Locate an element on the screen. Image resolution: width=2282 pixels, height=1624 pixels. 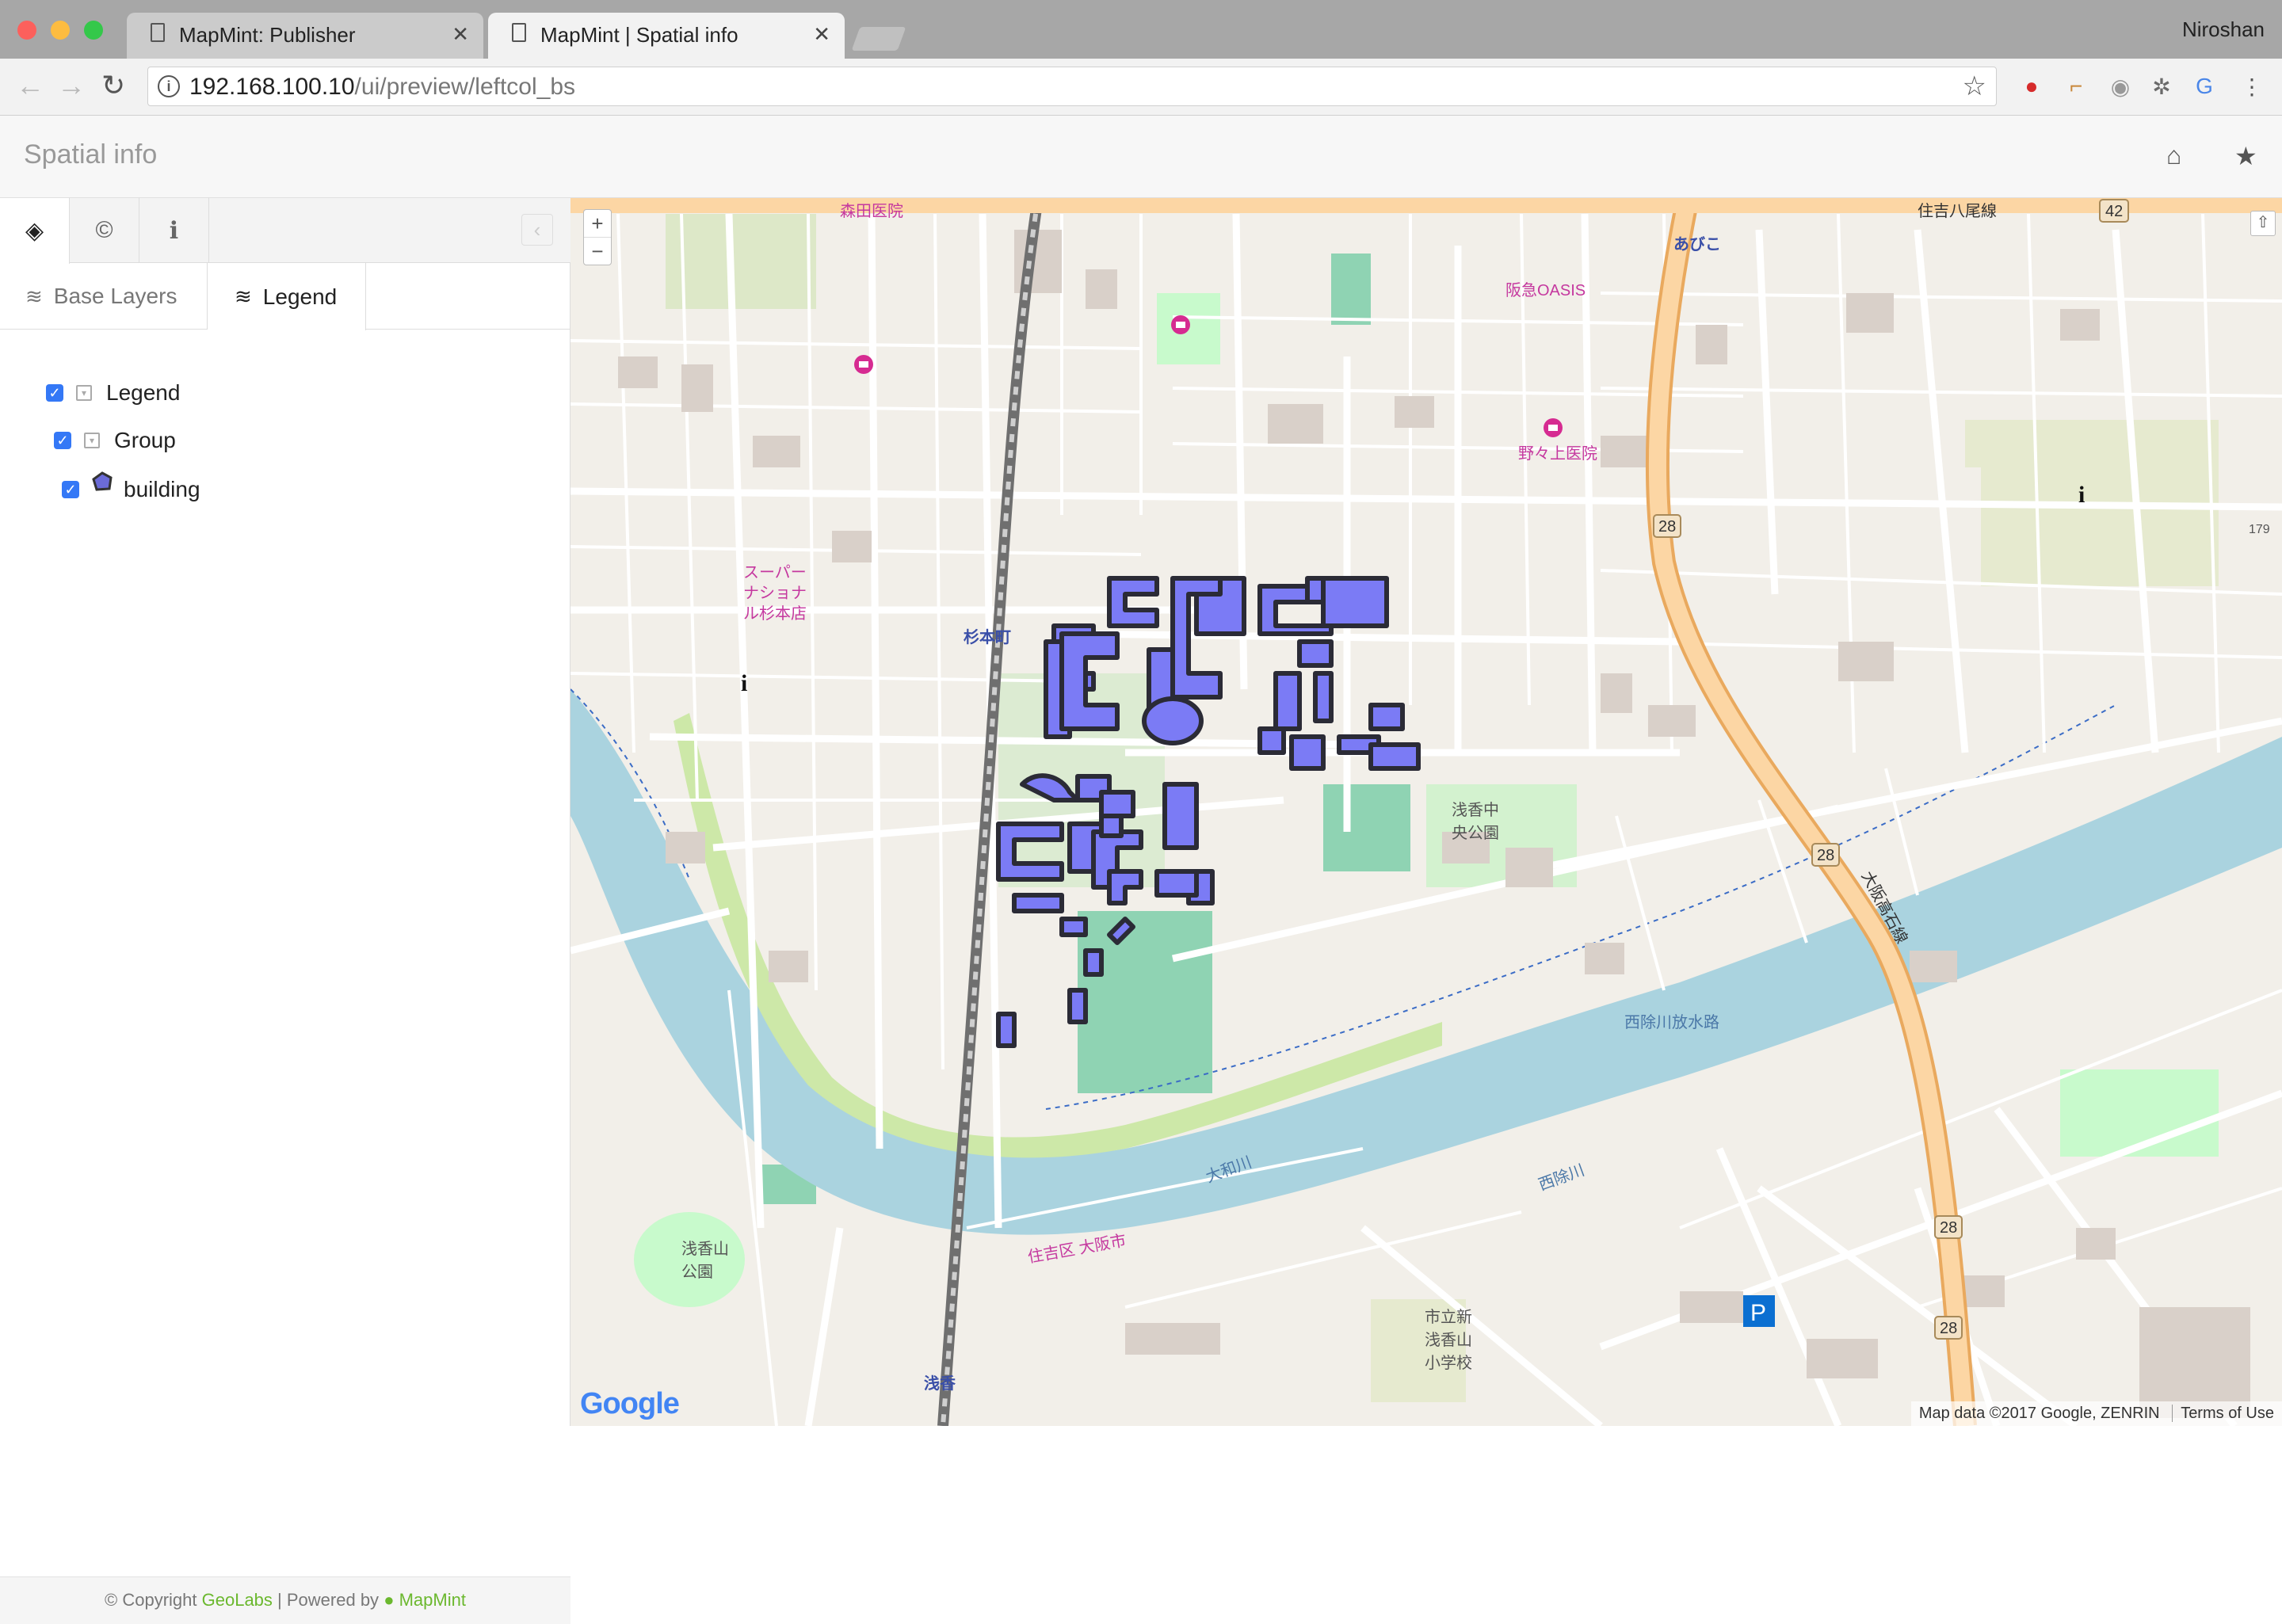
building-checkbox: ✓ is located at coordinates (70, 490).